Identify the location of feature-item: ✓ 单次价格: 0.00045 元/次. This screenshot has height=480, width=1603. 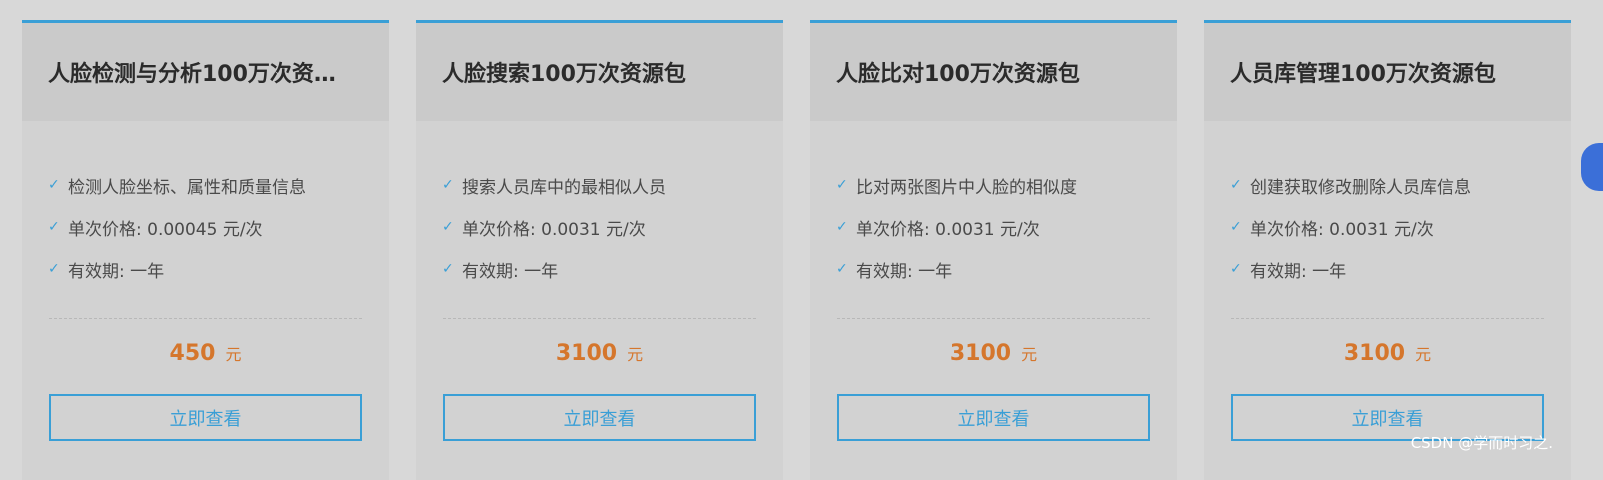
(177, 227).